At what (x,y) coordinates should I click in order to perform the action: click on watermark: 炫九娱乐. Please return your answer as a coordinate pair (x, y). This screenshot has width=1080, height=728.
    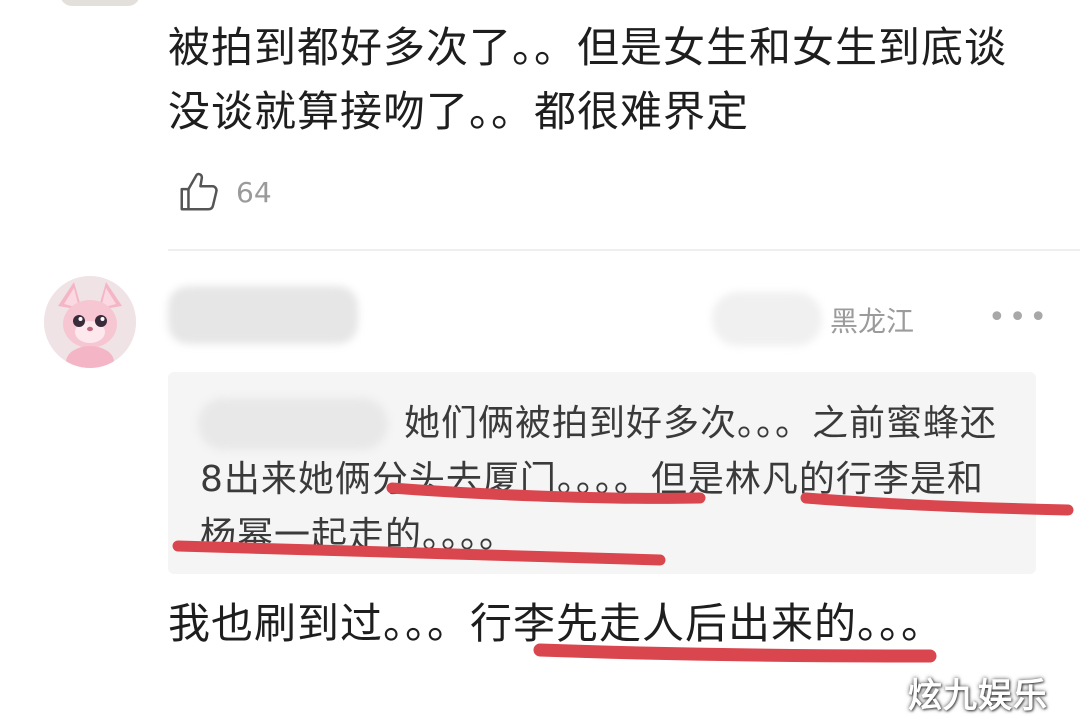
    Looking at the image, I should click on (978, 696).